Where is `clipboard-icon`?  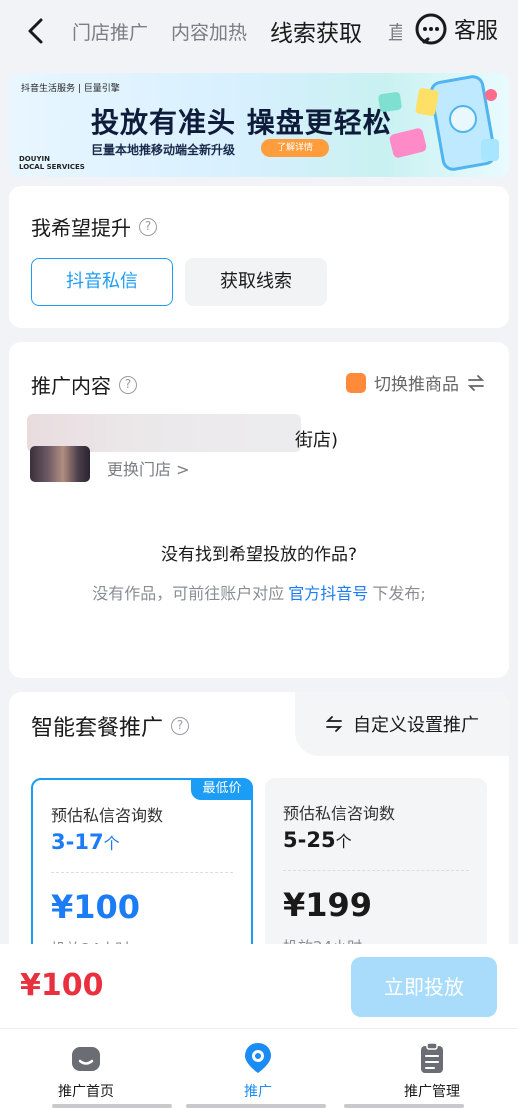 clipboard-icon is located at coordinates (432, 1057).